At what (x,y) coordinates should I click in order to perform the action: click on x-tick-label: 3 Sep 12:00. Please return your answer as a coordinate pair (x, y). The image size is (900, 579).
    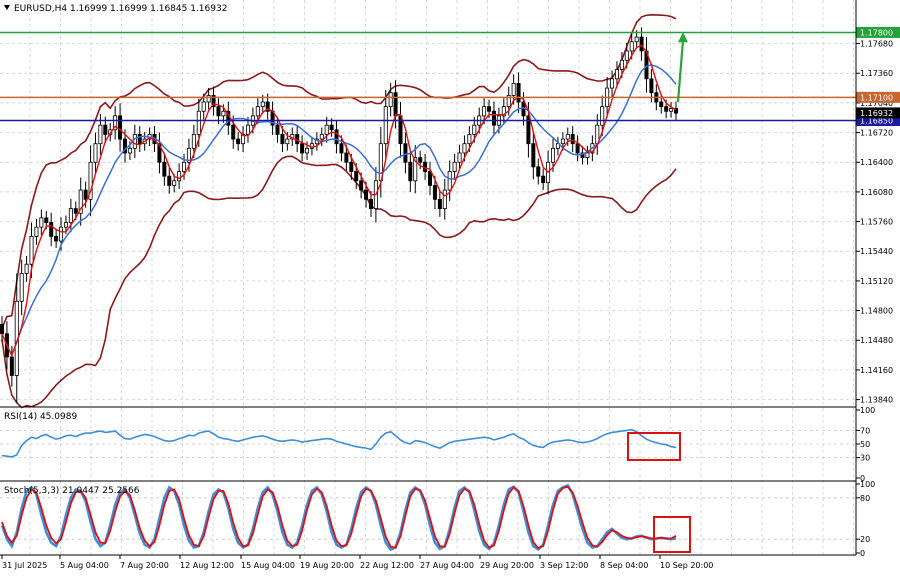
    Looking at the image, I should click on (564, 565).